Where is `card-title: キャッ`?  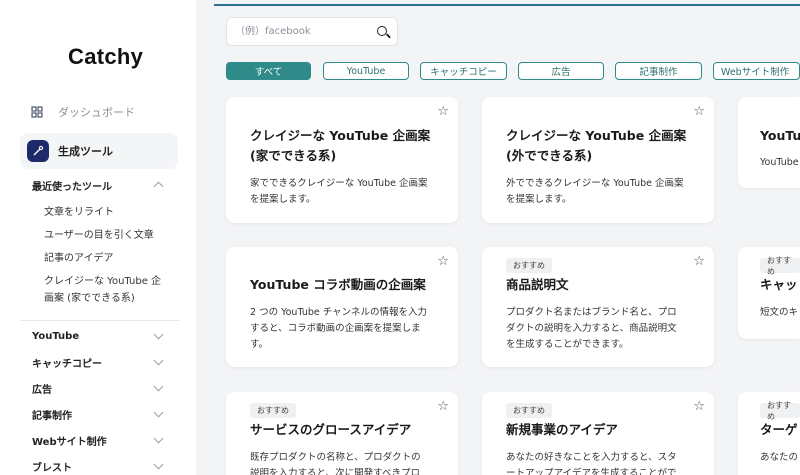 card-title: キャッ is located at coordinates (779, 284).